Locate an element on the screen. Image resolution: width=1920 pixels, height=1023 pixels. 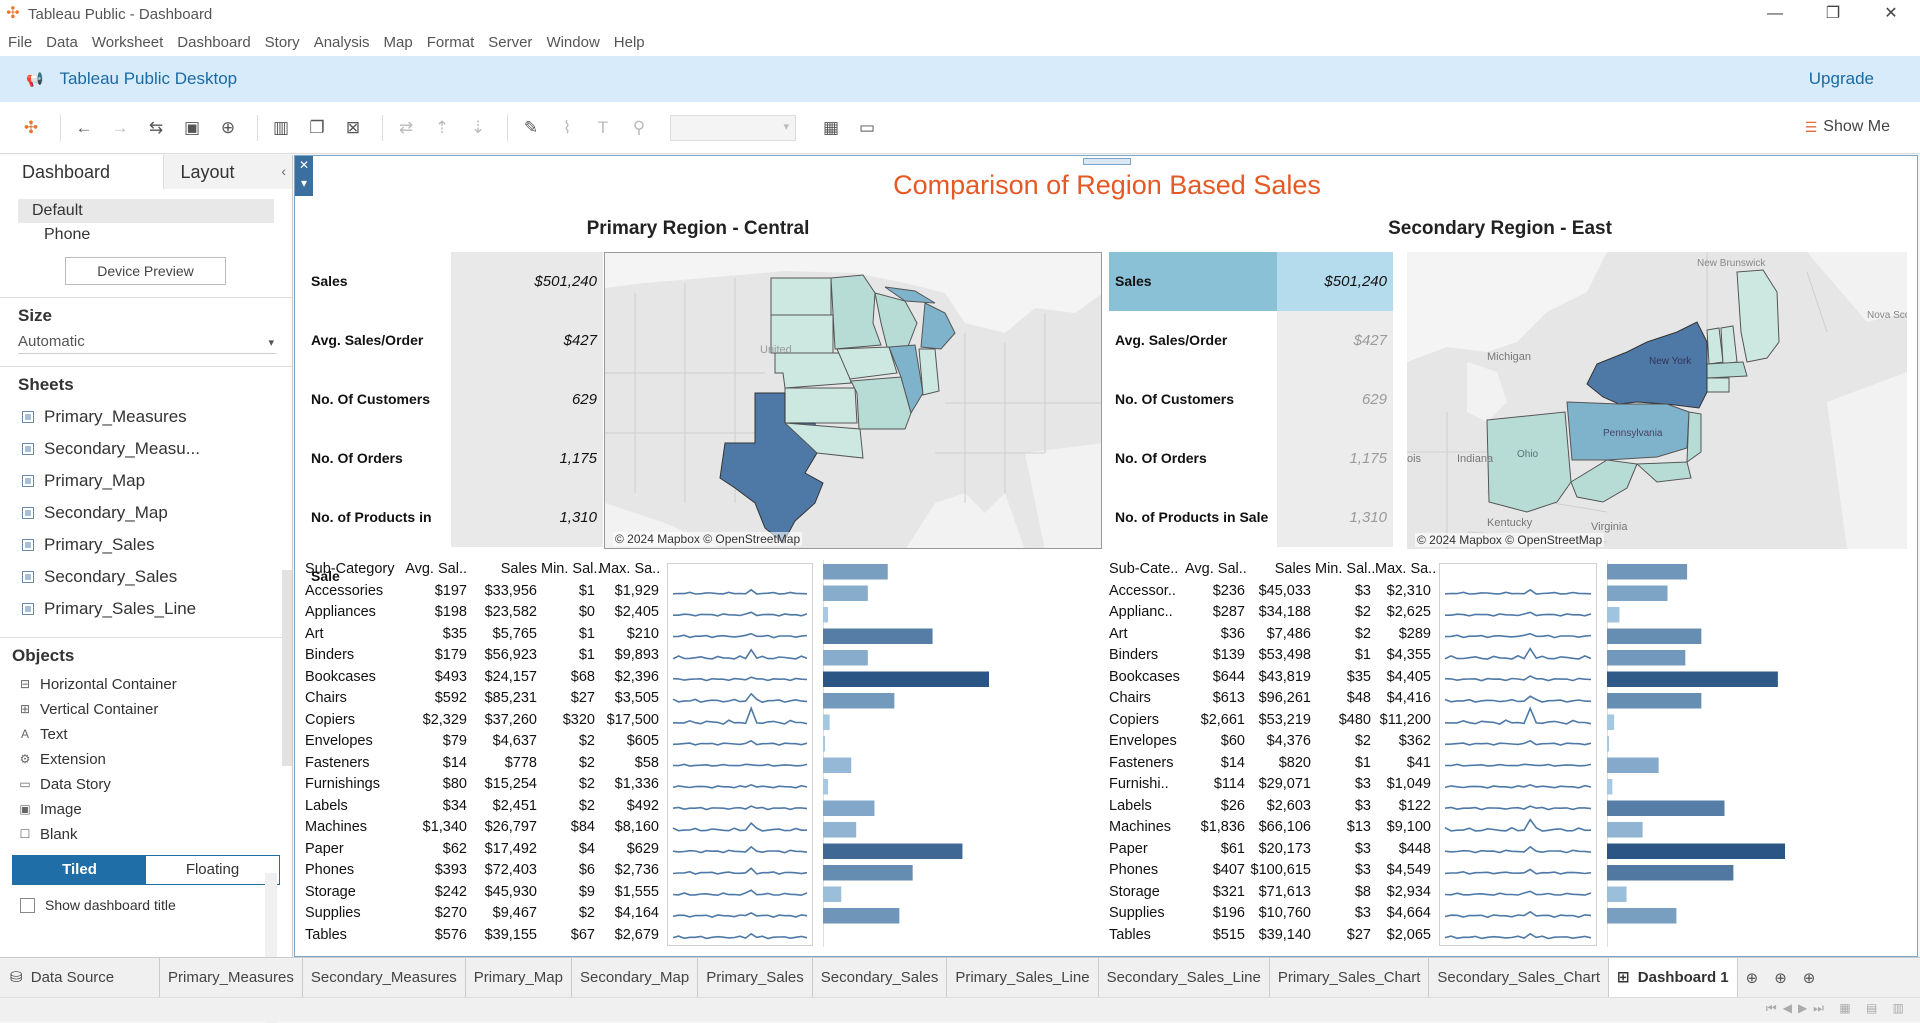
object-item: A Text is located at coordinates (146, 734).